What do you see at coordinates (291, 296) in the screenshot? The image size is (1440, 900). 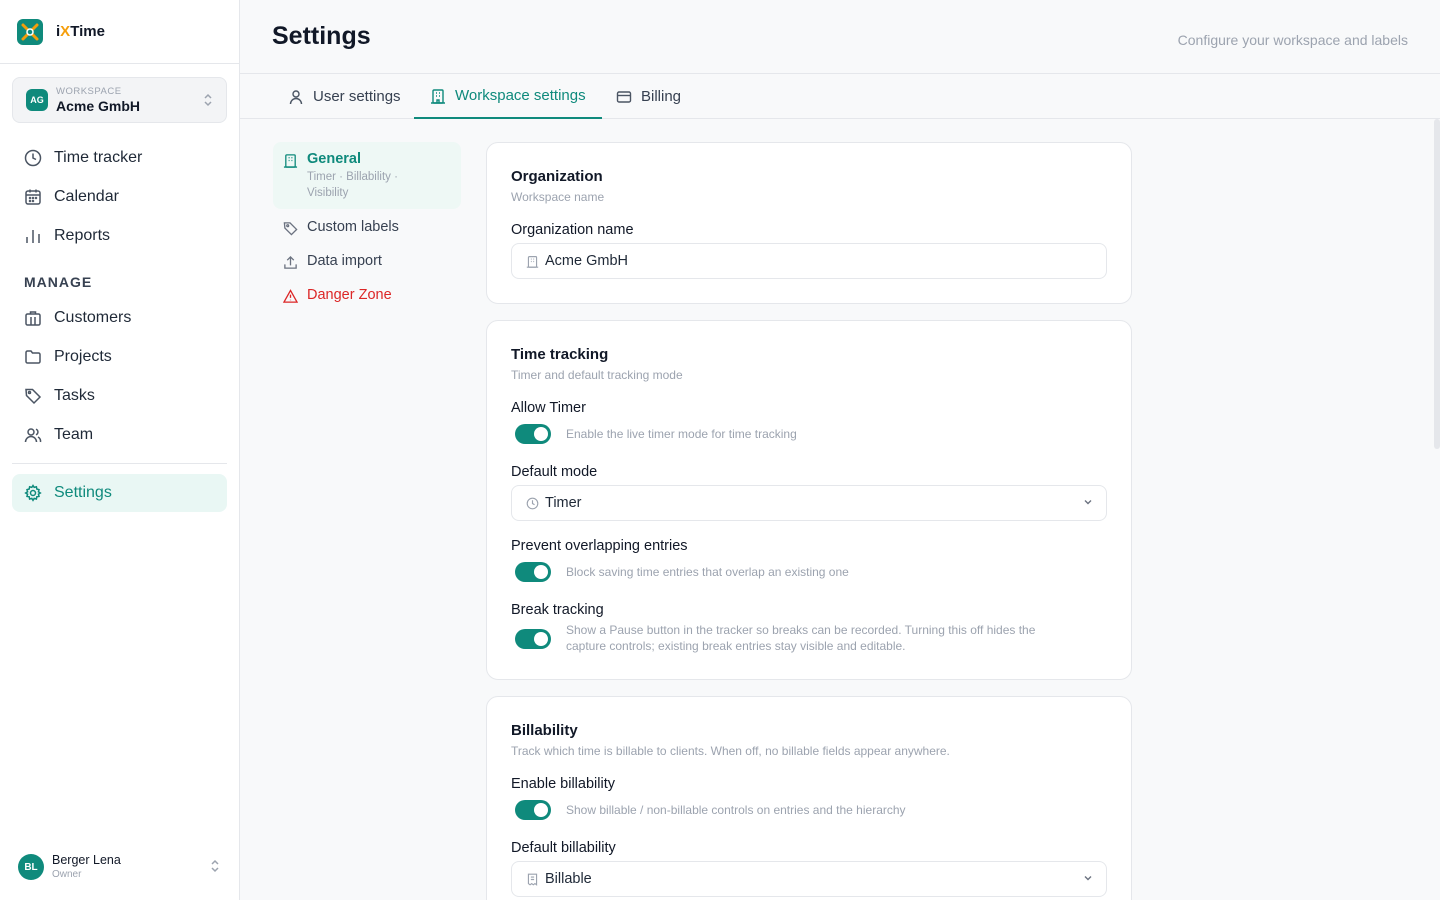 I see `warning-icon` at bounding box center [291, 296].